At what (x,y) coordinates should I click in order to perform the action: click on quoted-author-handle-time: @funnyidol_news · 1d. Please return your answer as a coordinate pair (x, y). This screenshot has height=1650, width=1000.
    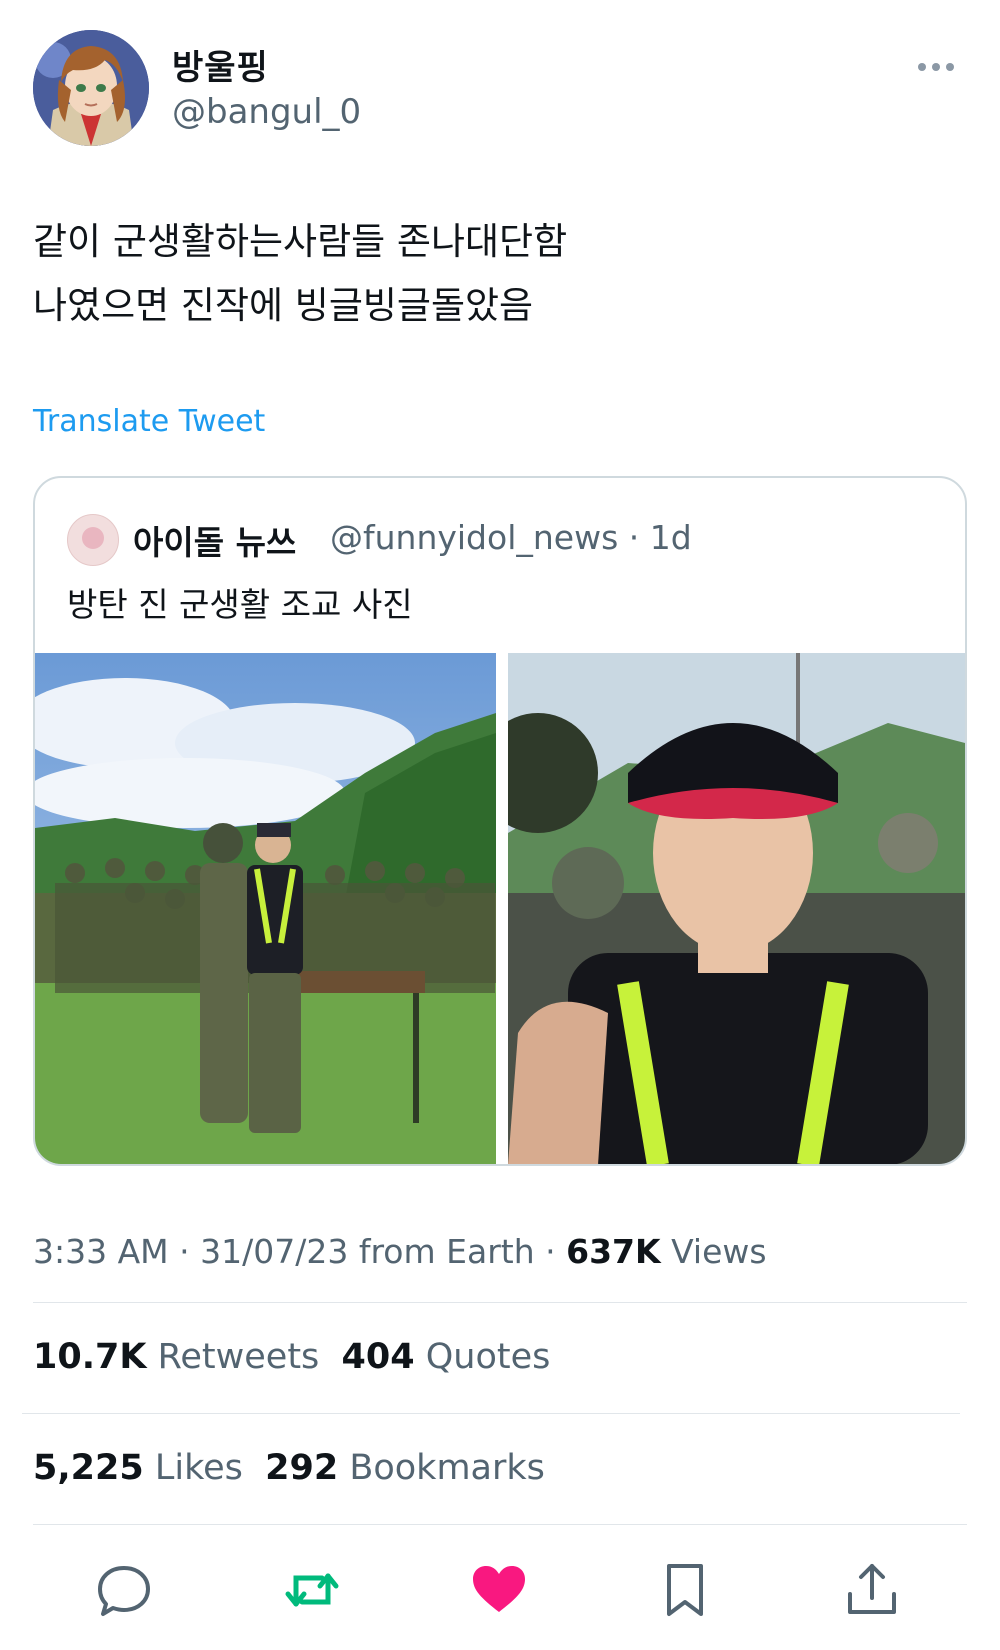
    Looking at the image, I should click on (511, 537).